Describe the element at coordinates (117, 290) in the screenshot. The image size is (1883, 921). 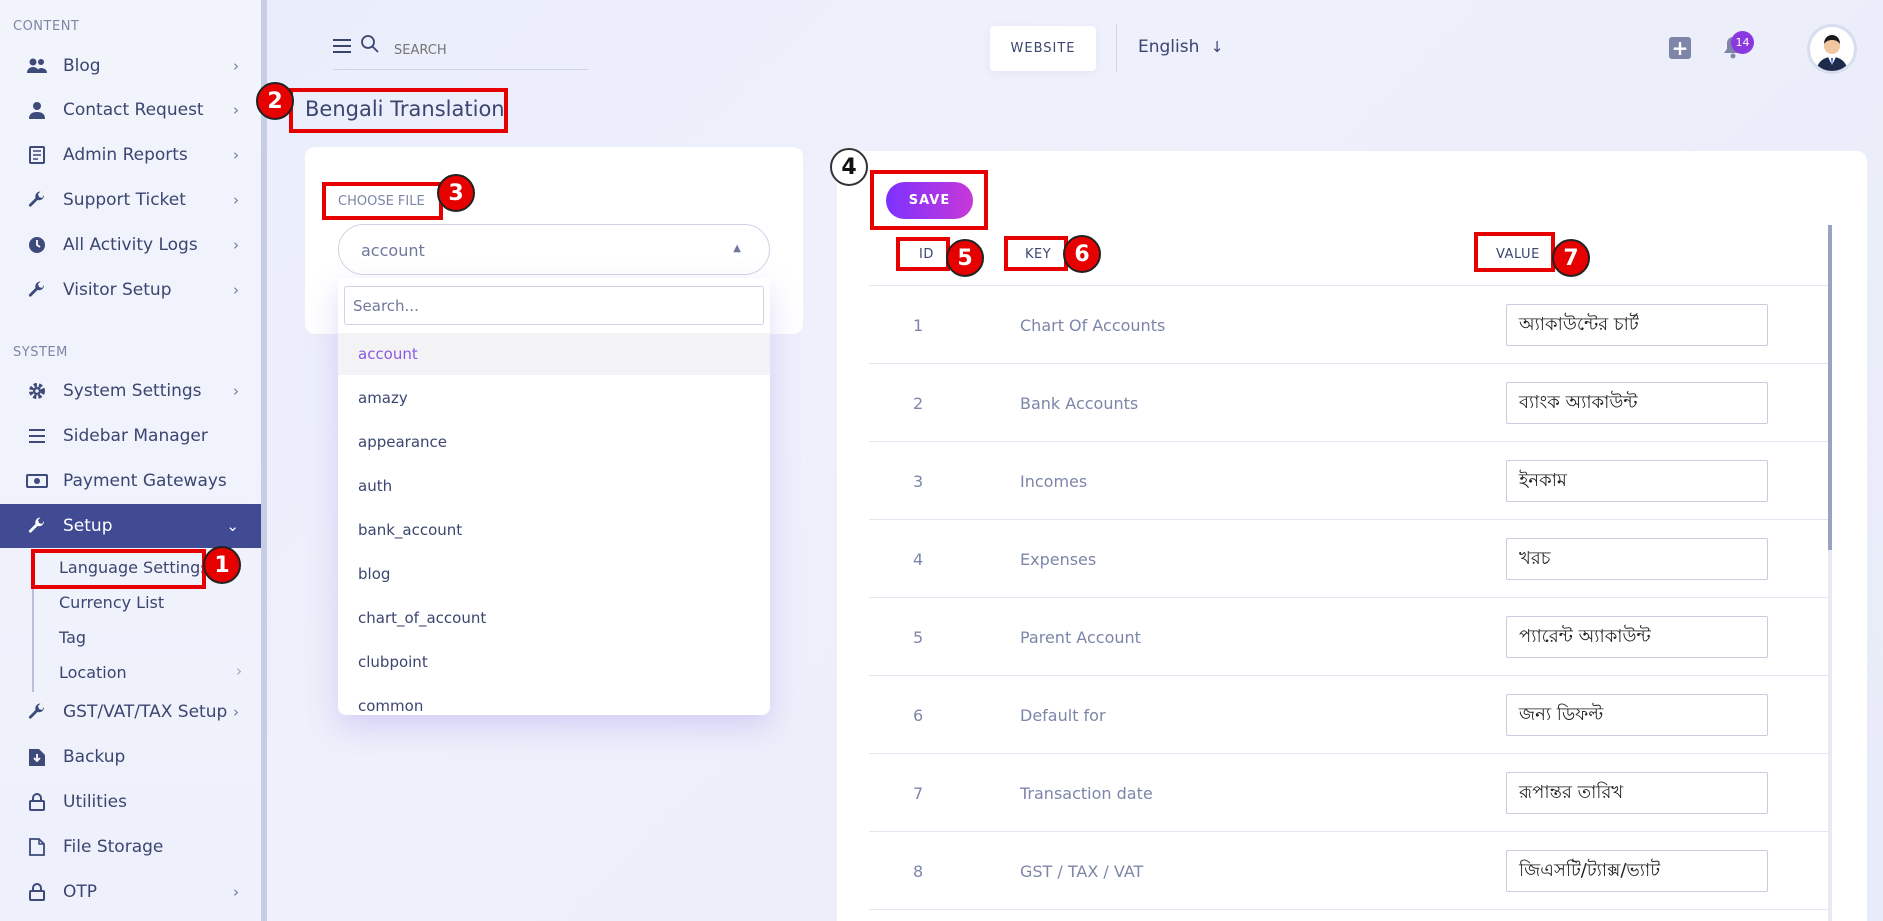
I see `sidebar-item-label: Visitor Setup` at that location.